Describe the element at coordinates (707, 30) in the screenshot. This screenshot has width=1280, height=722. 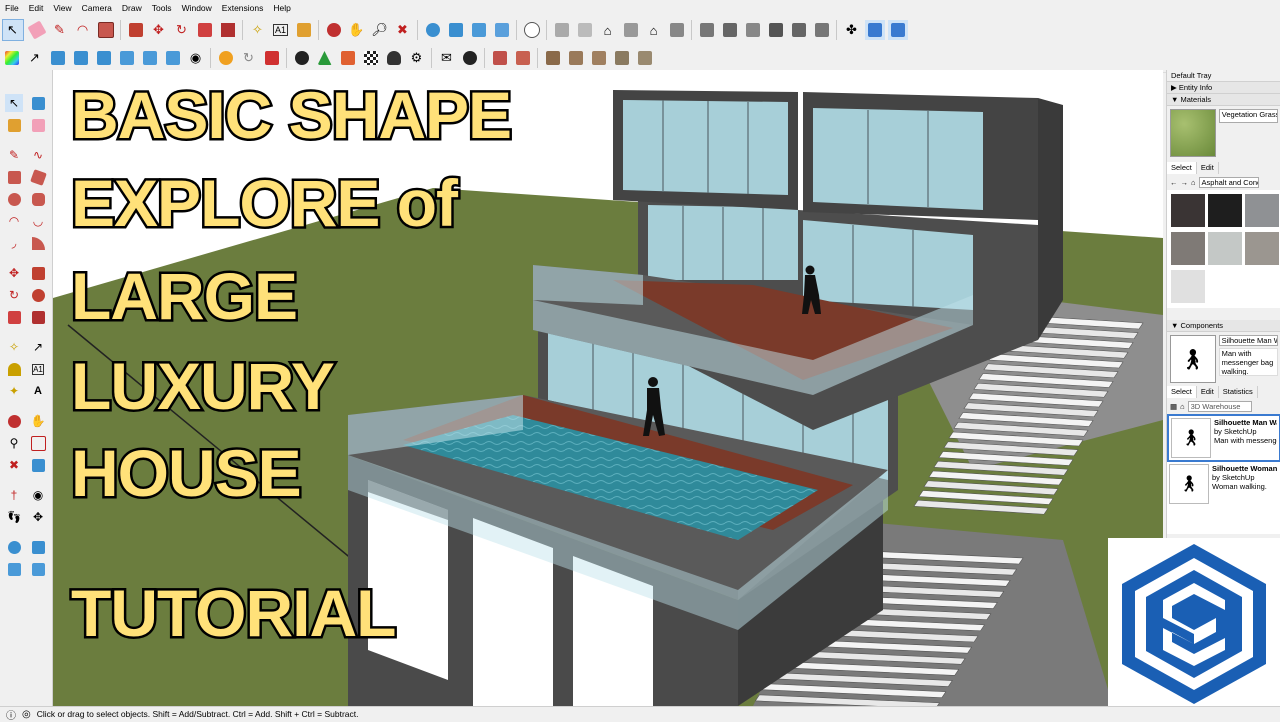
I see `xray-style-icon` at that location.